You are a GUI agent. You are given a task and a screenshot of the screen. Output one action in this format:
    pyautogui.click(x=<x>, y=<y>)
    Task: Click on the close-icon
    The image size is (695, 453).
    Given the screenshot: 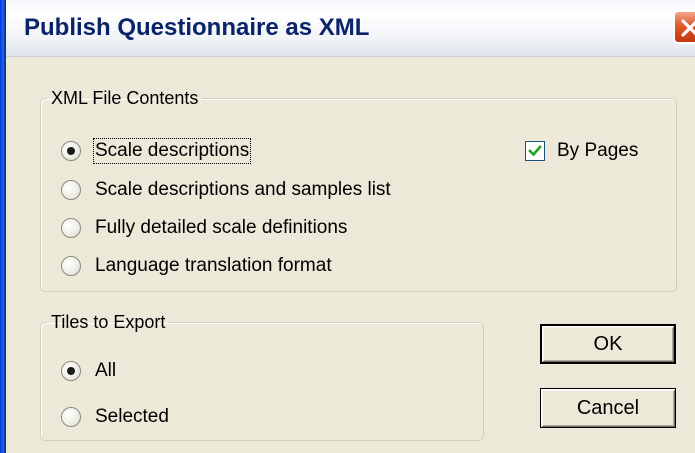 What is the action you would take?
    pyautogui.click(x=688, y=28)
    